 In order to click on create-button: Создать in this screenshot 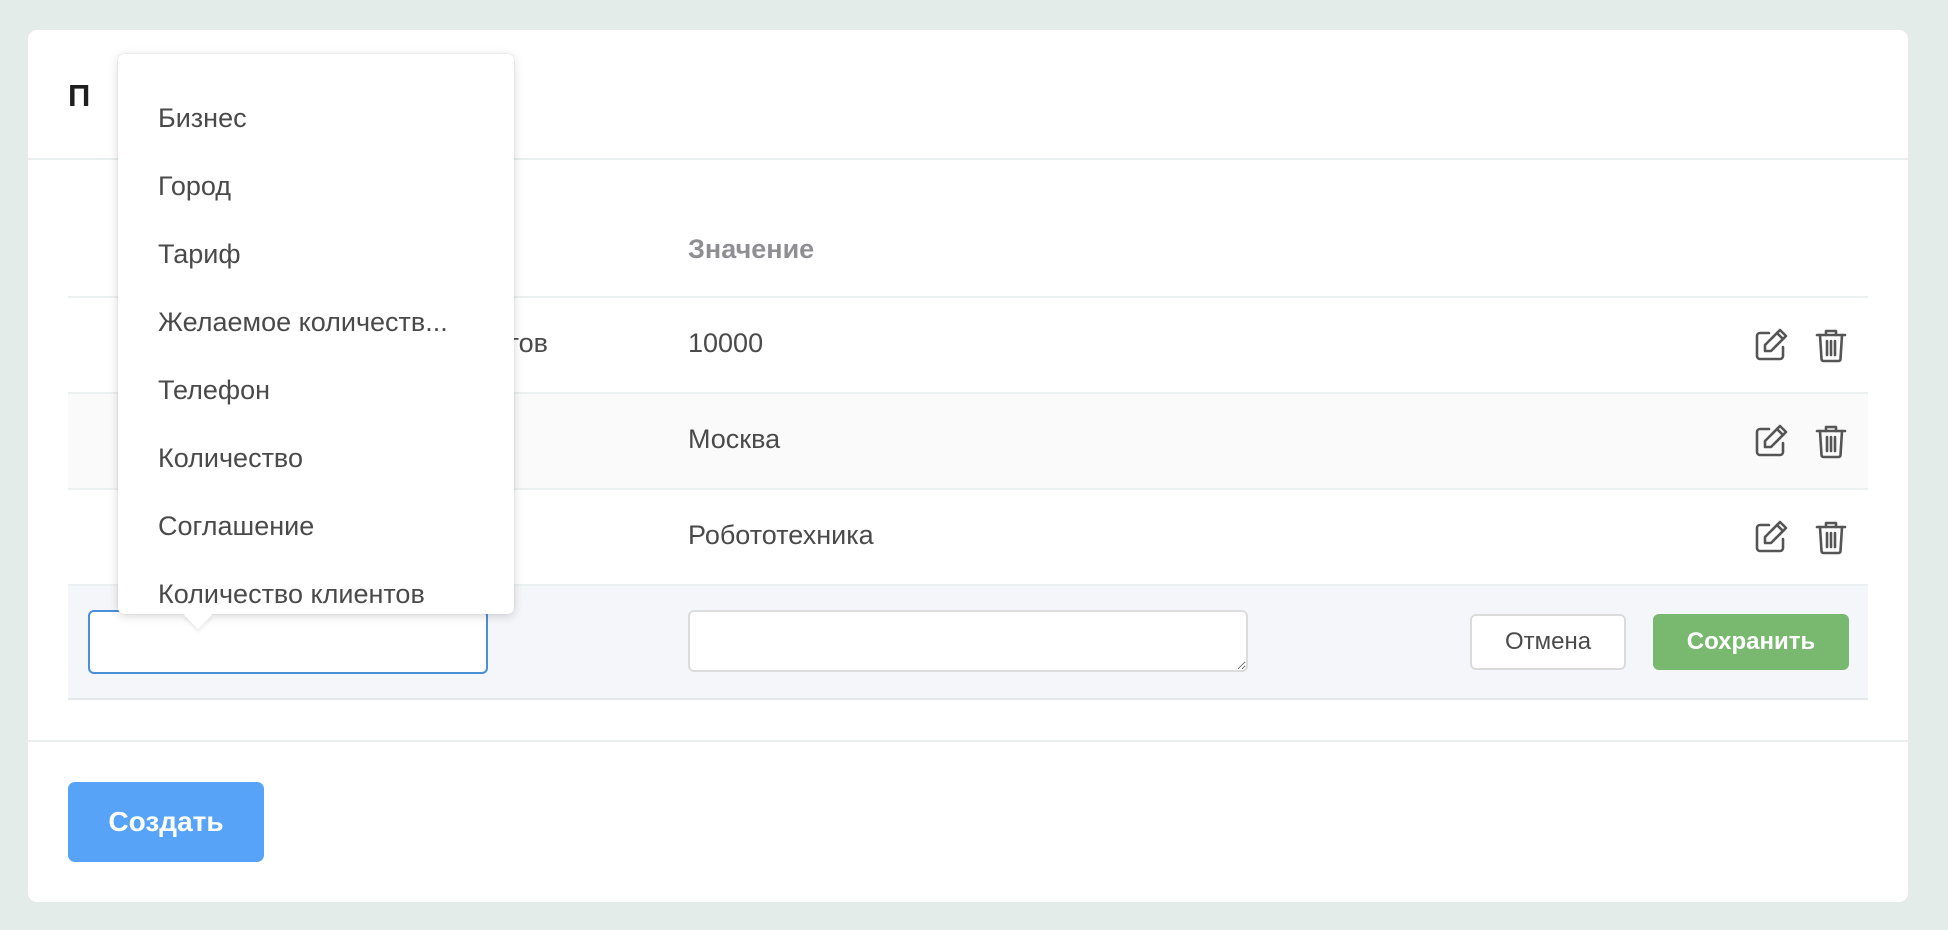, I will do `click(166, 822)`.